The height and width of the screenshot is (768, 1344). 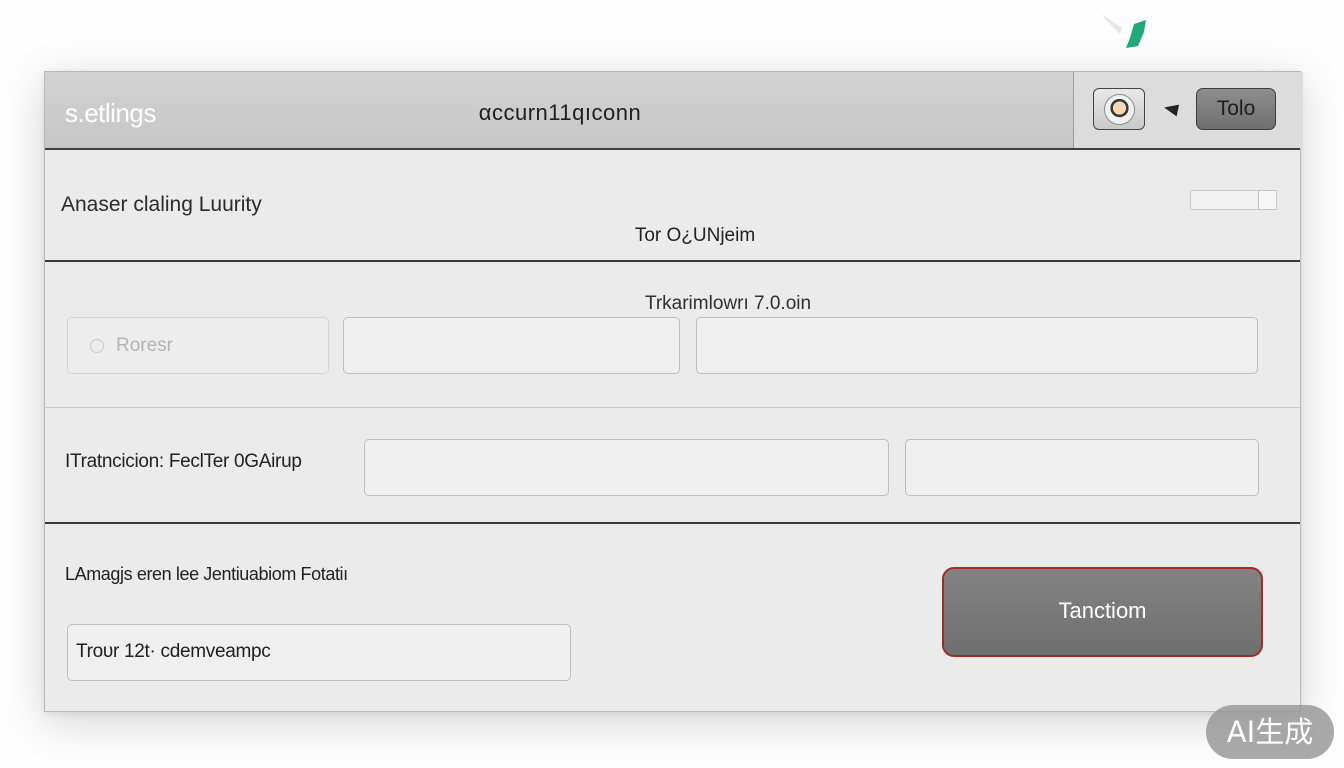 I want to click on document-title: αccurn11qıconn, so click(x=560, y=112).